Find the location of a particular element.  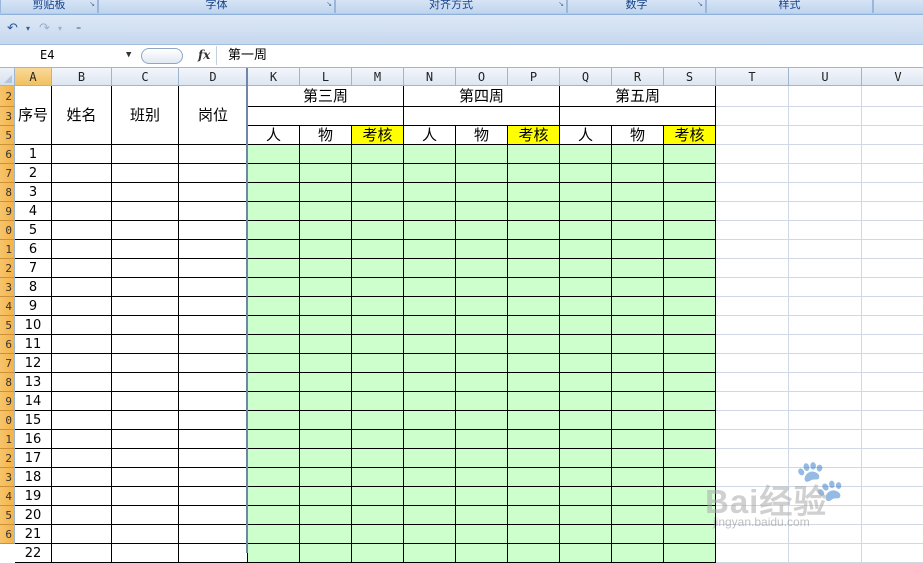

column-header: B is located at coordinates (82, 77).